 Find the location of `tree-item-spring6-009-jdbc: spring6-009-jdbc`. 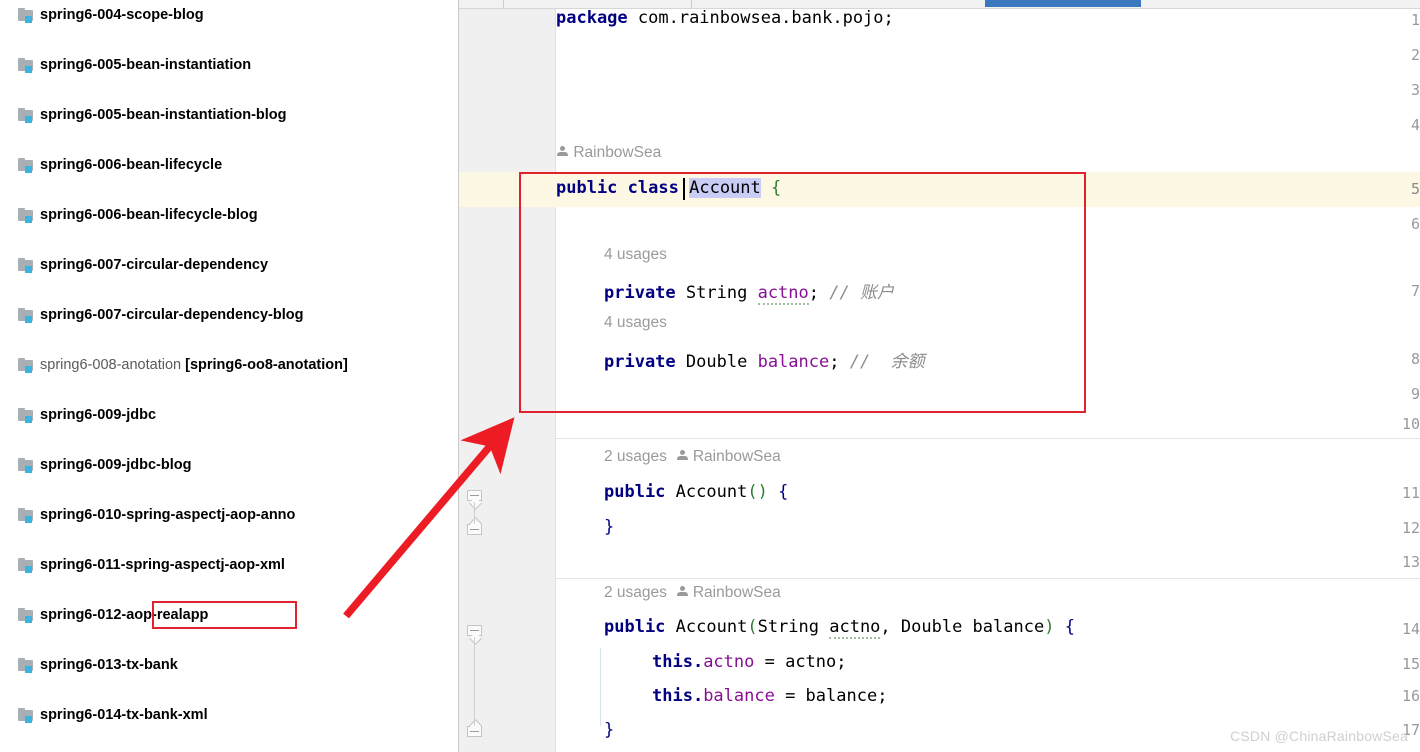

tree-item-spring6-009-jdbc: spring6-009-jdbc is located at coordinates (230, 415).